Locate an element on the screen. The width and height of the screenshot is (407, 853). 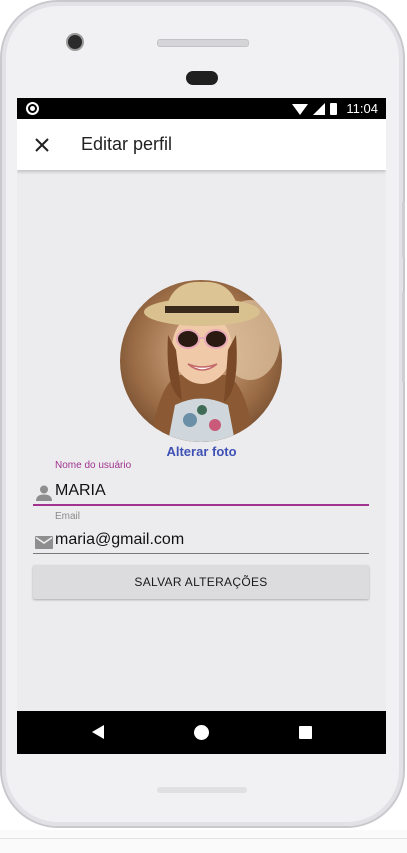
front-camera is located at coordinates (75, 42).